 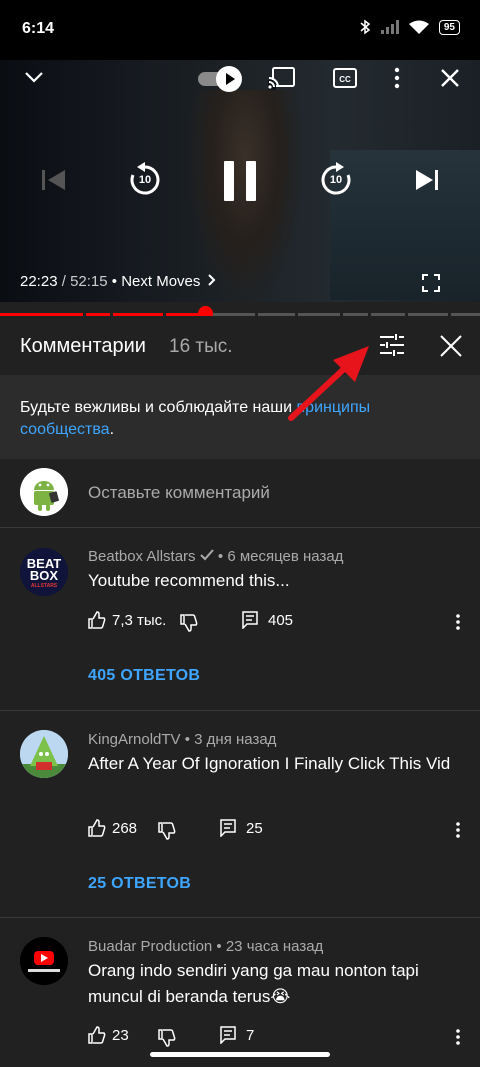 I want to click on status-time: 6:14, so click(x=38, y=28).